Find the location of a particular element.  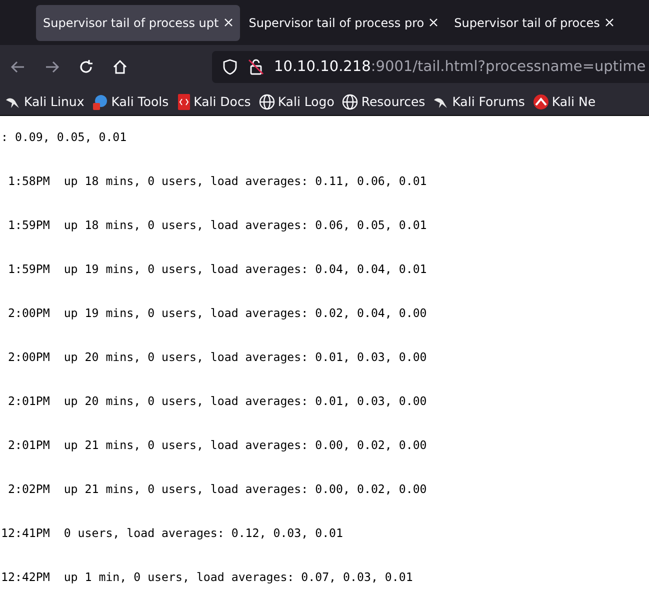

log-line: 1:58PM up 18 mins, 0 users, load averages: 0.11, 0.06, 0.01 is located at coordinates (216, 181).